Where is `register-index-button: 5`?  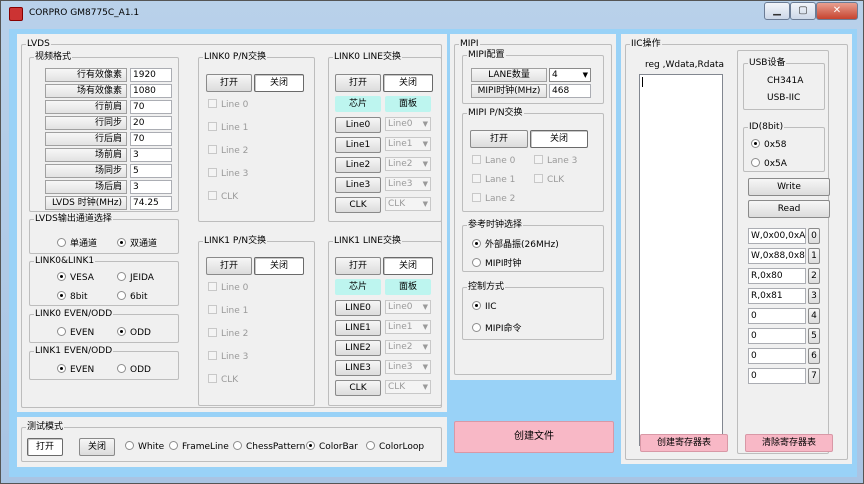
register-index-button: 5 is located at coordinates (814, 336).